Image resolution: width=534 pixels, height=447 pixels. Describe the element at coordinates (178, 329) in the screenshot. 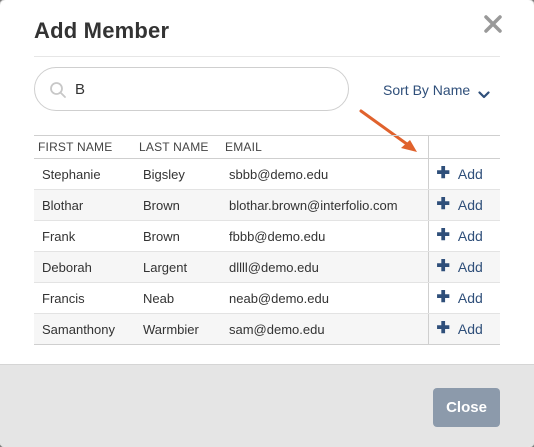

I see `last-name-cell: Warmbier` at that location.